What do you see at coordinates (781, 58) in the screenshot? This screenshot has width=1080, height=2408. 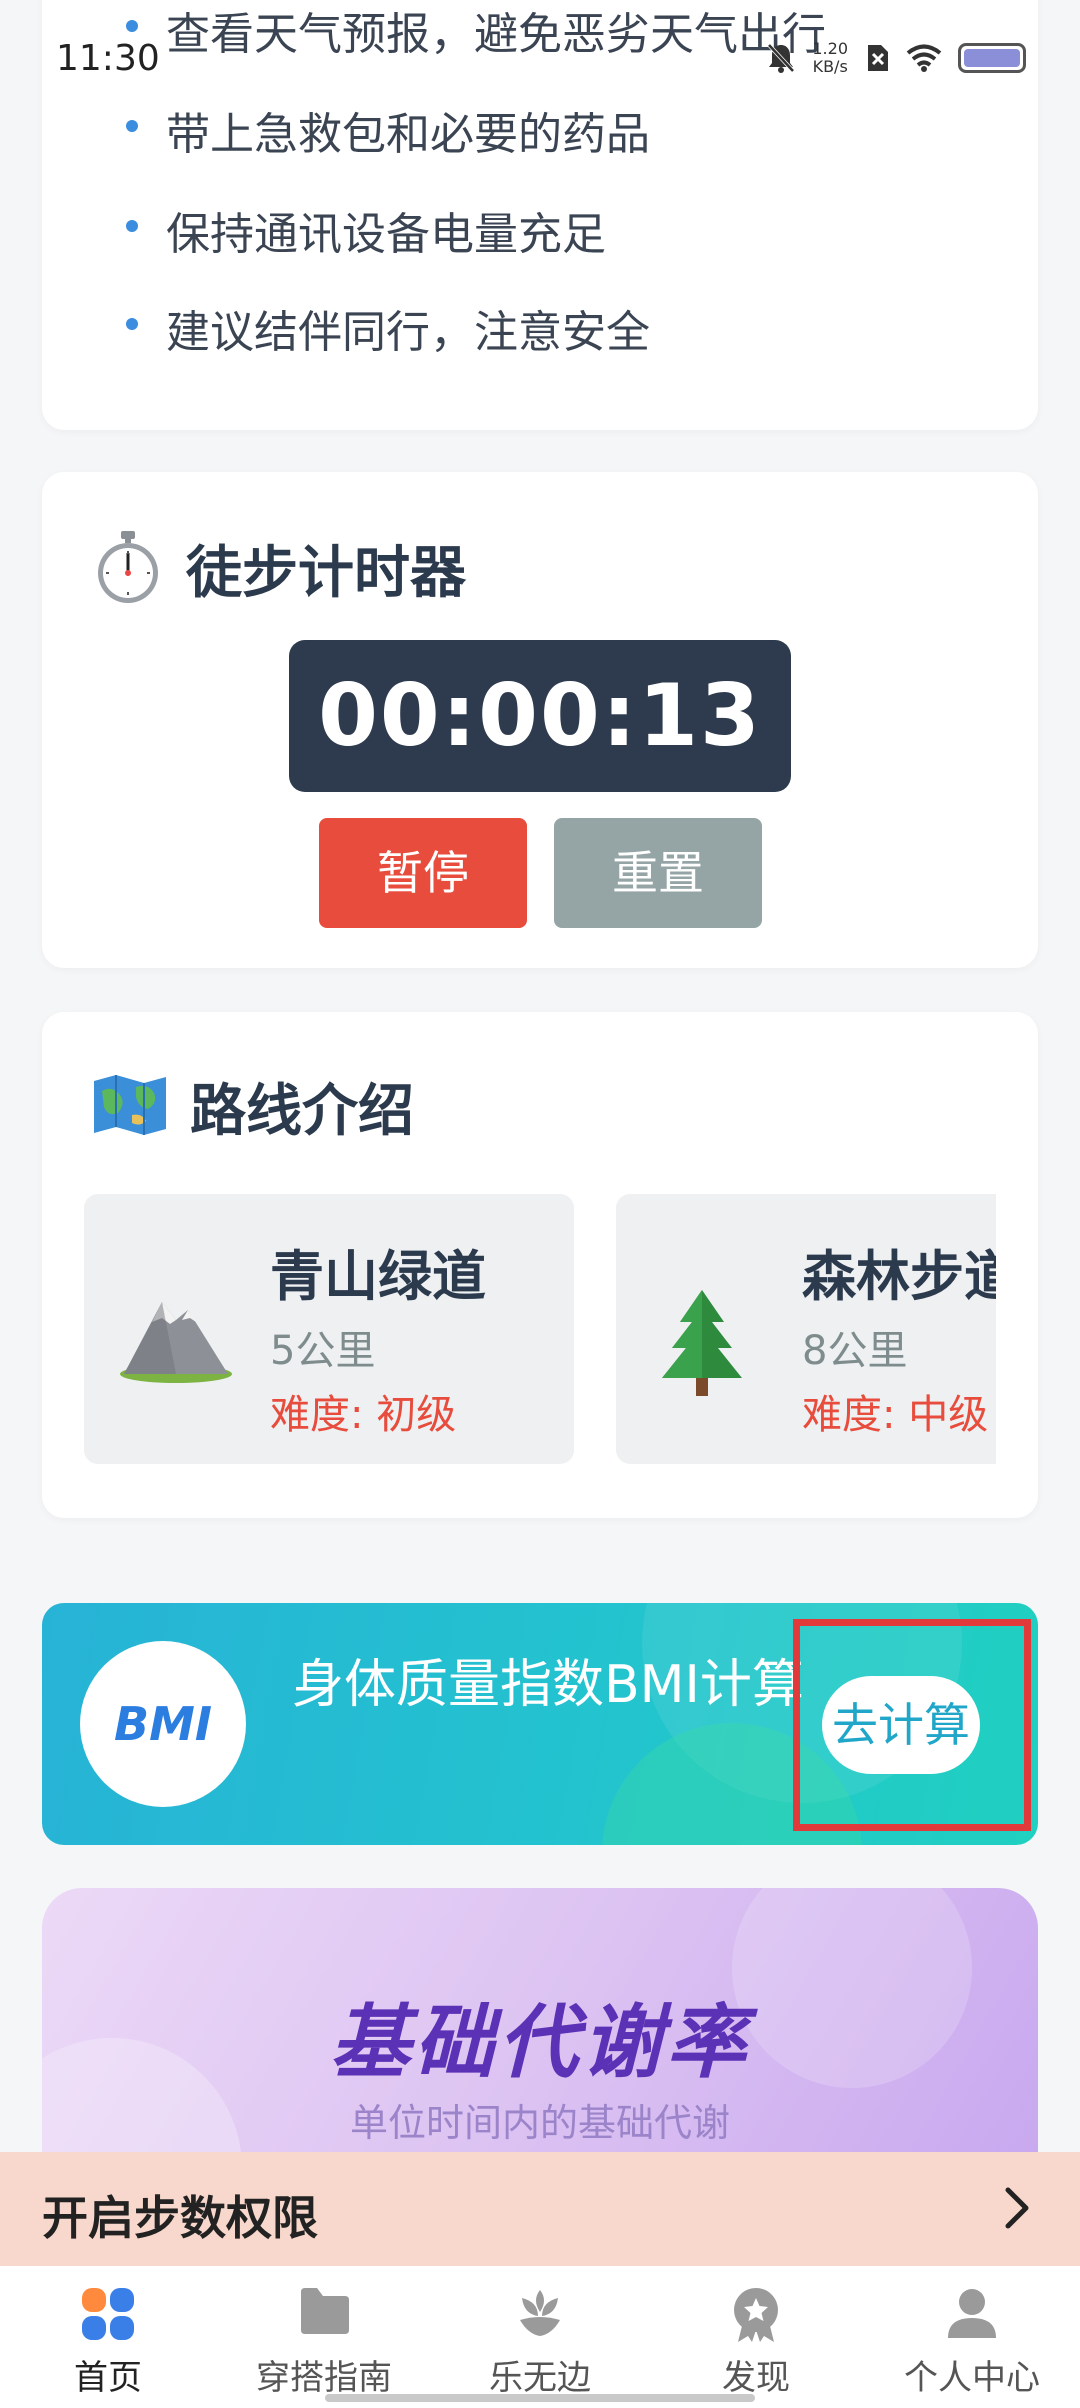 I see `mute-bell-icon` at bounding box center [781, 58].